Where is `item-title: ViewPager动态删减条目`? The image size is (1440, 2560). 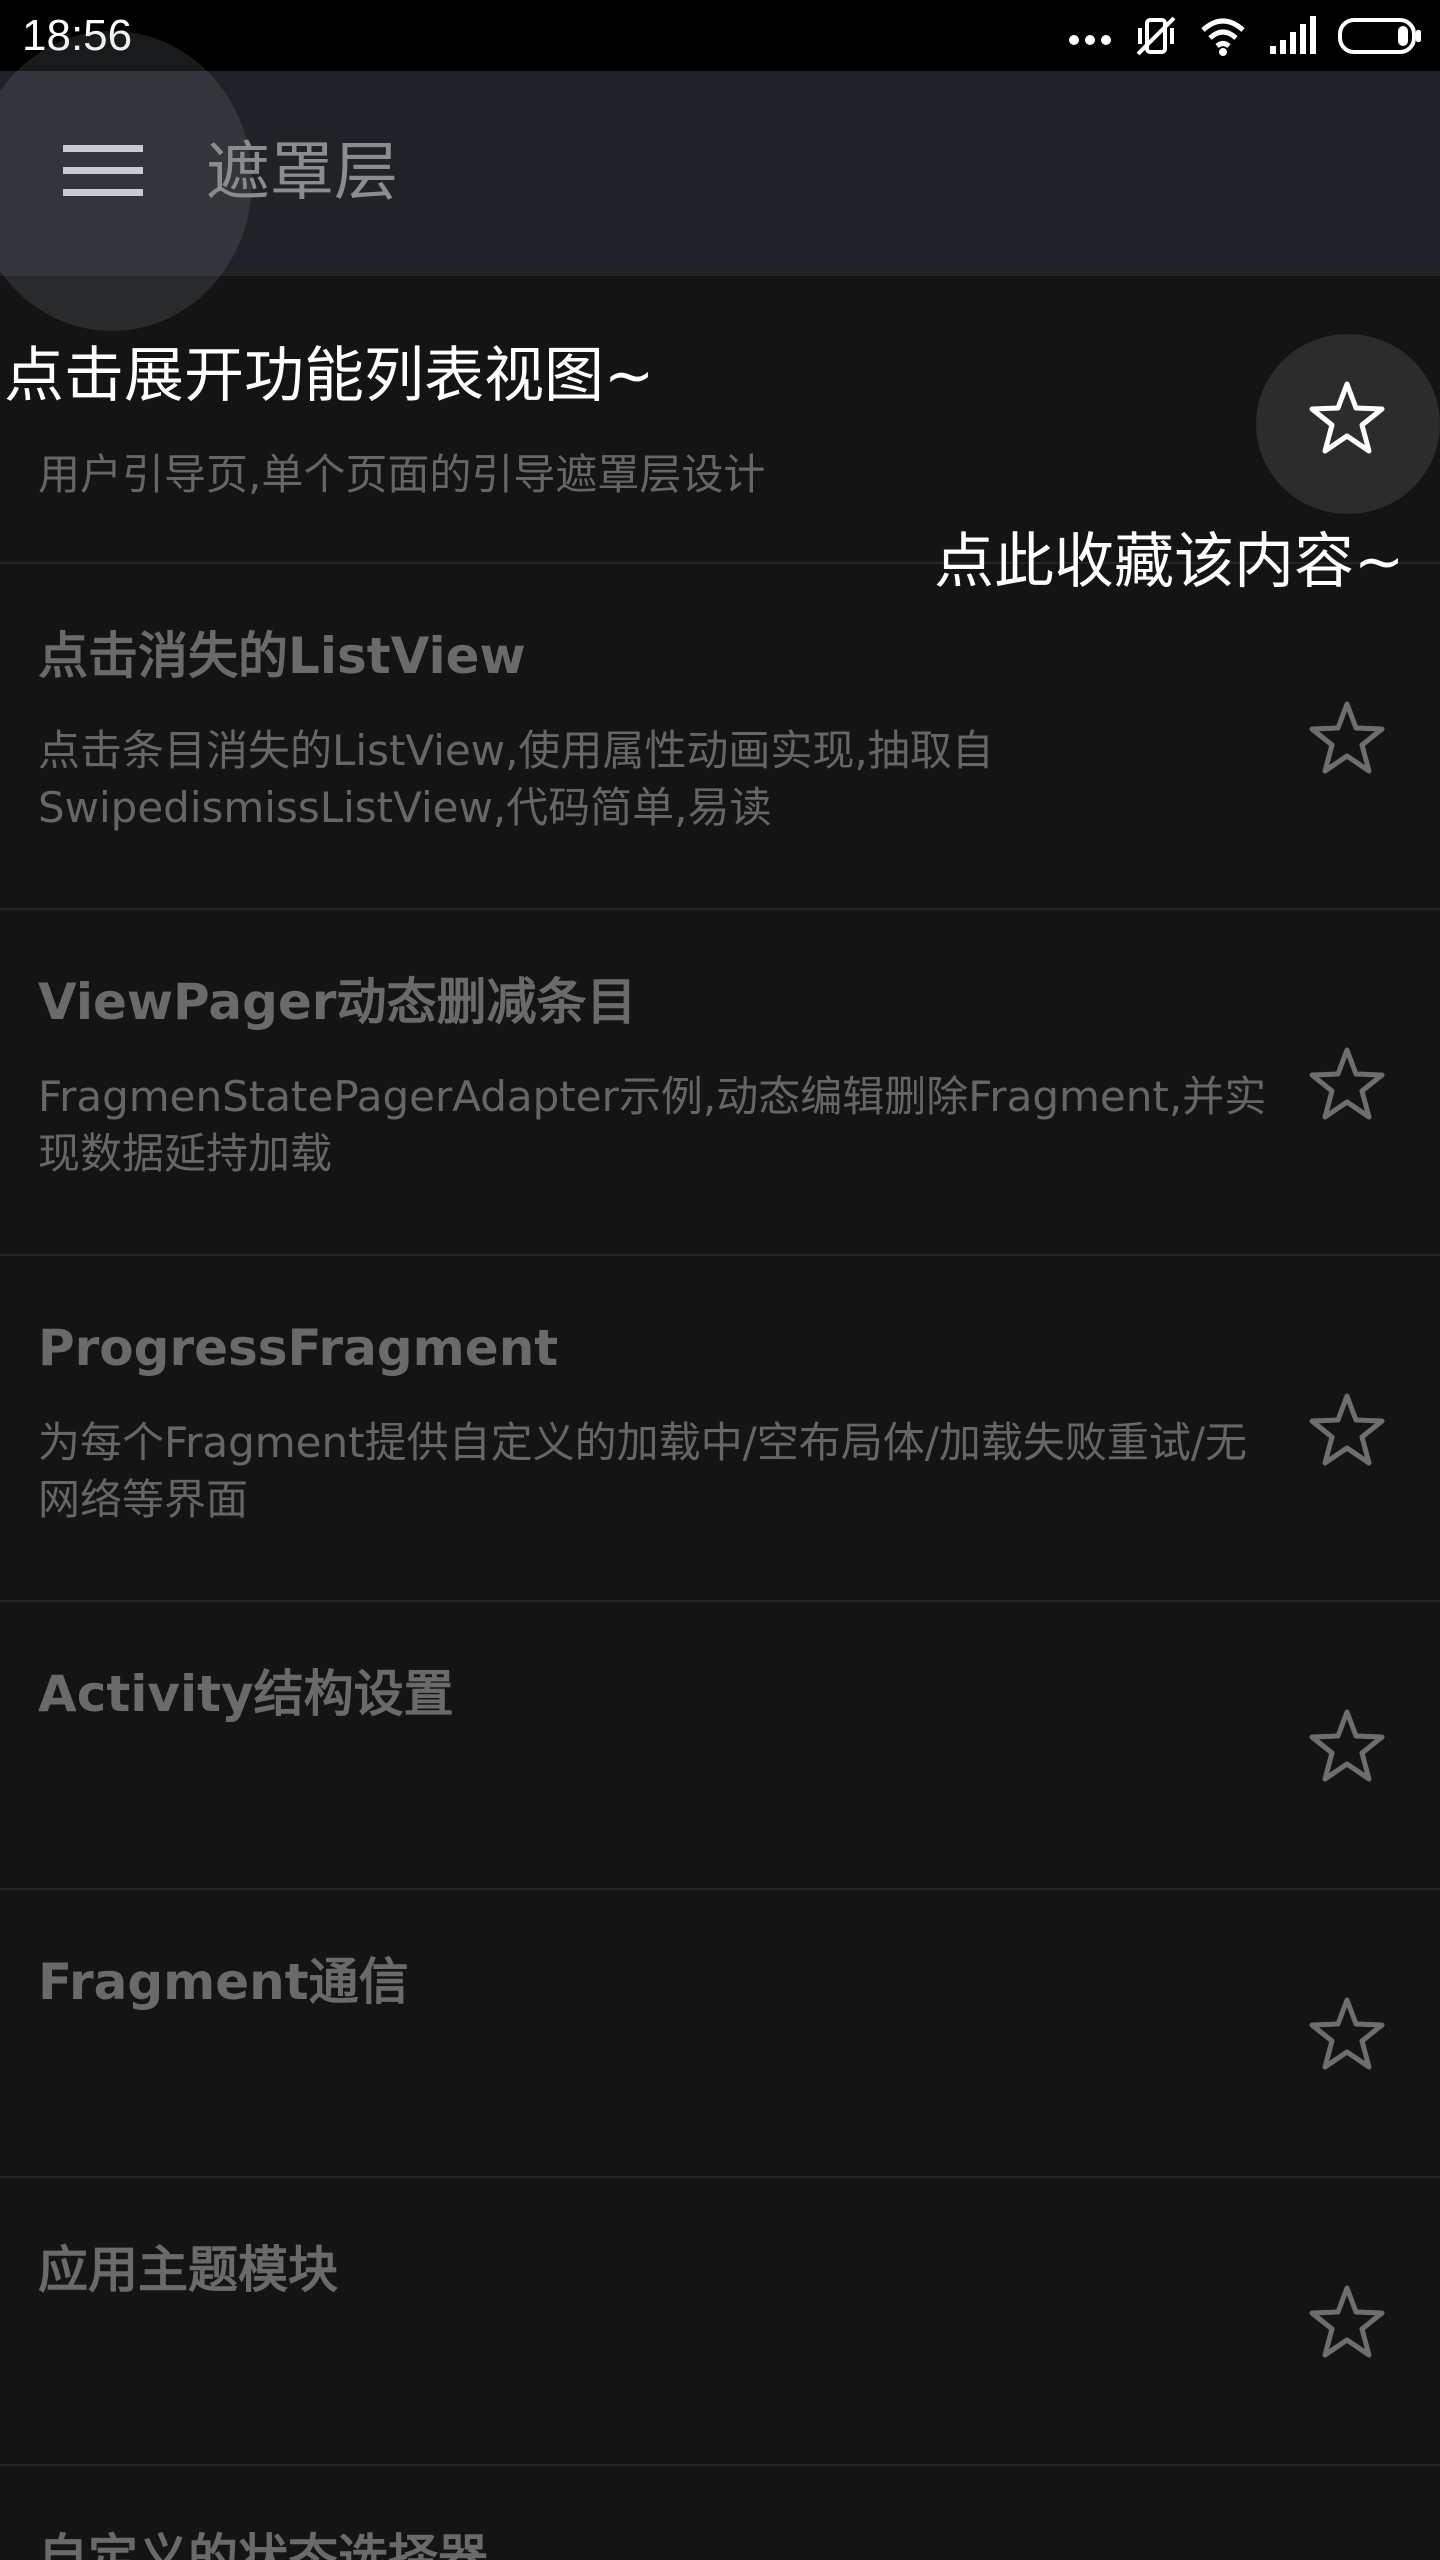
item-title: ViewPager动态删减条目 is located at coordinates (337, 1002).